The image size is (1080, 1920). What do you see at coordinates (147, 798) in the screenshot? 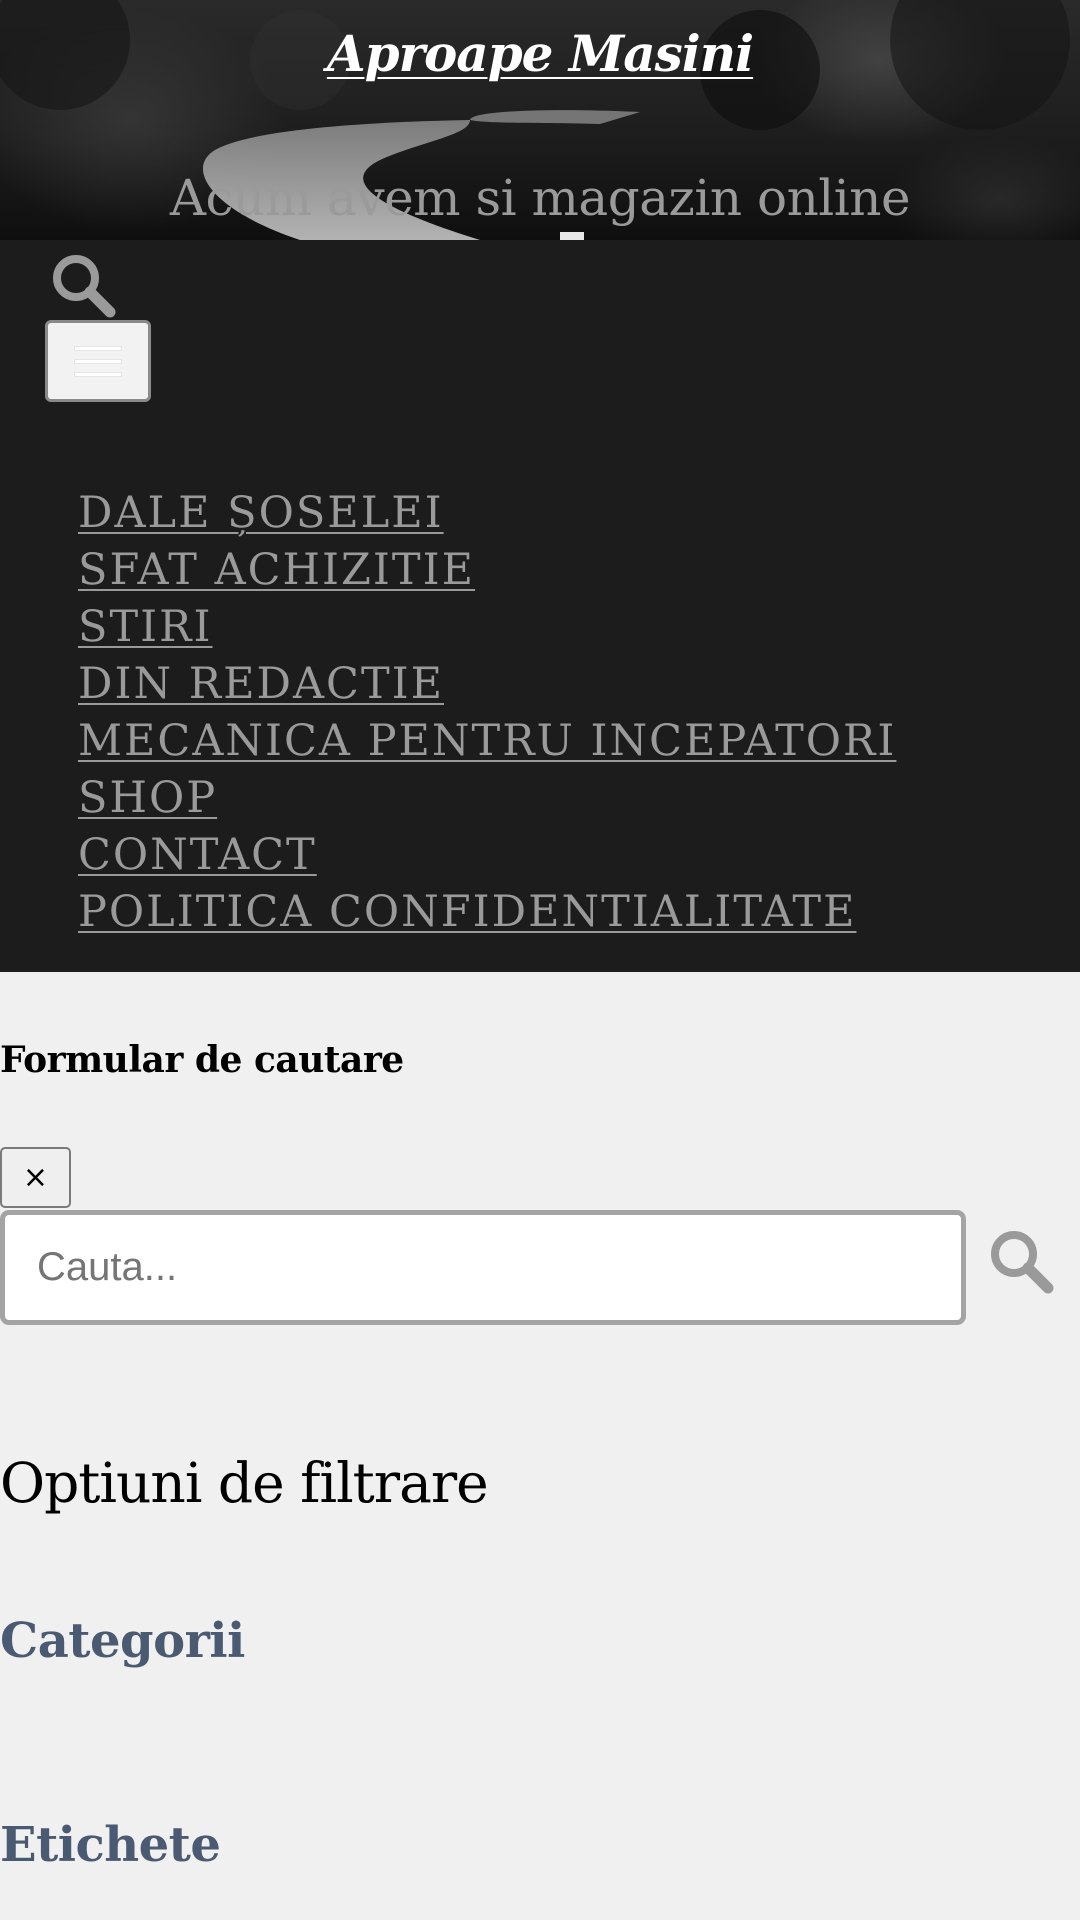
I see `nav-link-shop: SHOP` at bounding box center [147, 798].